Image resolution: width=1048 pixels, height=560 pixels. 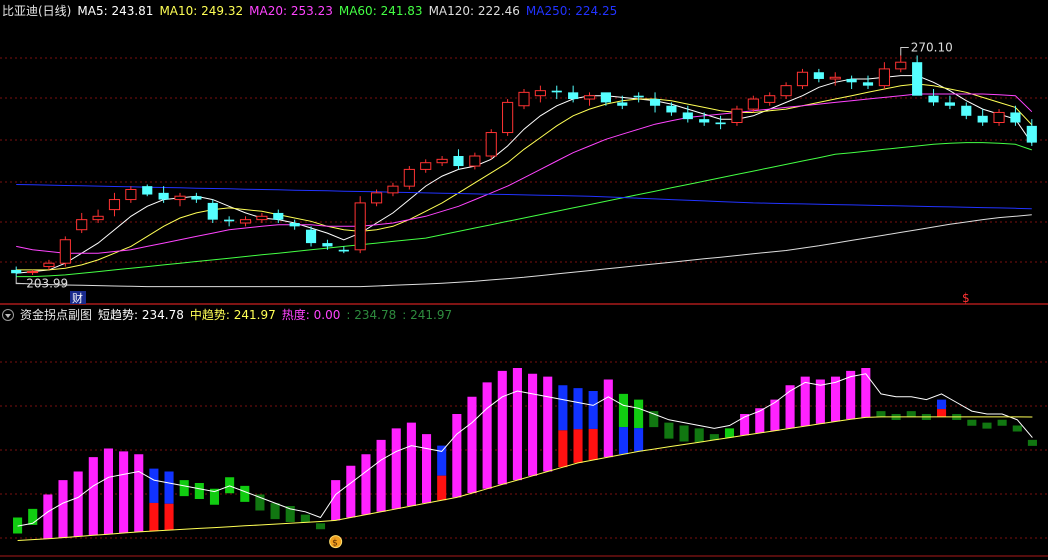 I want to click on ma120-legend: MA120: 222.46, so click(x=474, y=11).